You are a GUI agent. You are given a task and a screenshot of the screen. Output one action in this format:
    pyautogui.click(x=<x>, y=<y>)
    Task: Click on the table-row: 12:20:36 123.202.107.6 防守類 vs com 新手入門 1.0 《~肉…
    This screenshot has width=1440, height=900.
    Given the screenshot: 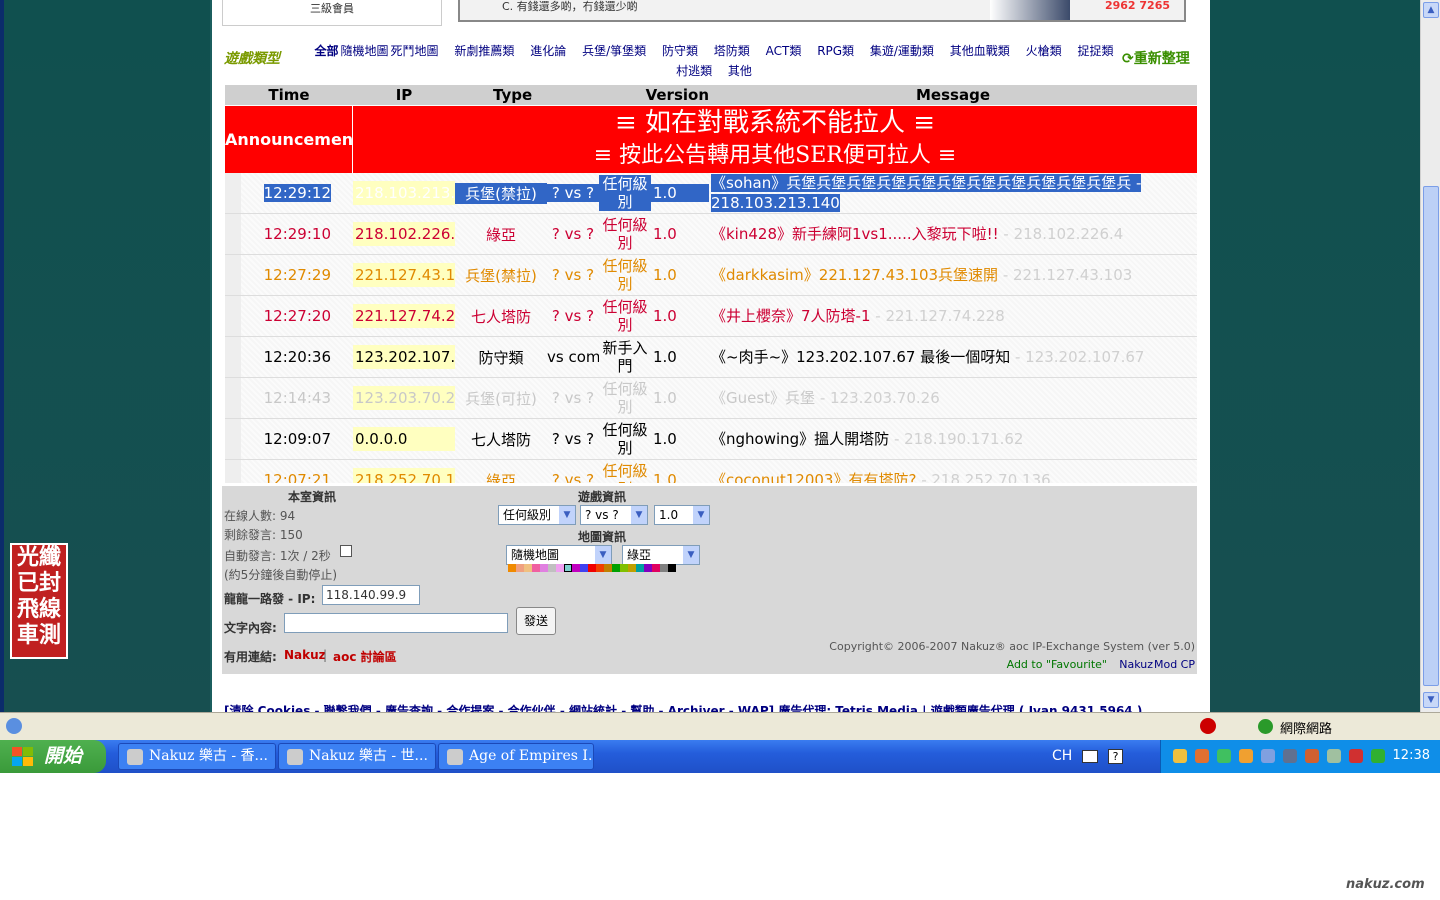 What is the action you would take?
    pyautogui.click(x=711, y=357)
    